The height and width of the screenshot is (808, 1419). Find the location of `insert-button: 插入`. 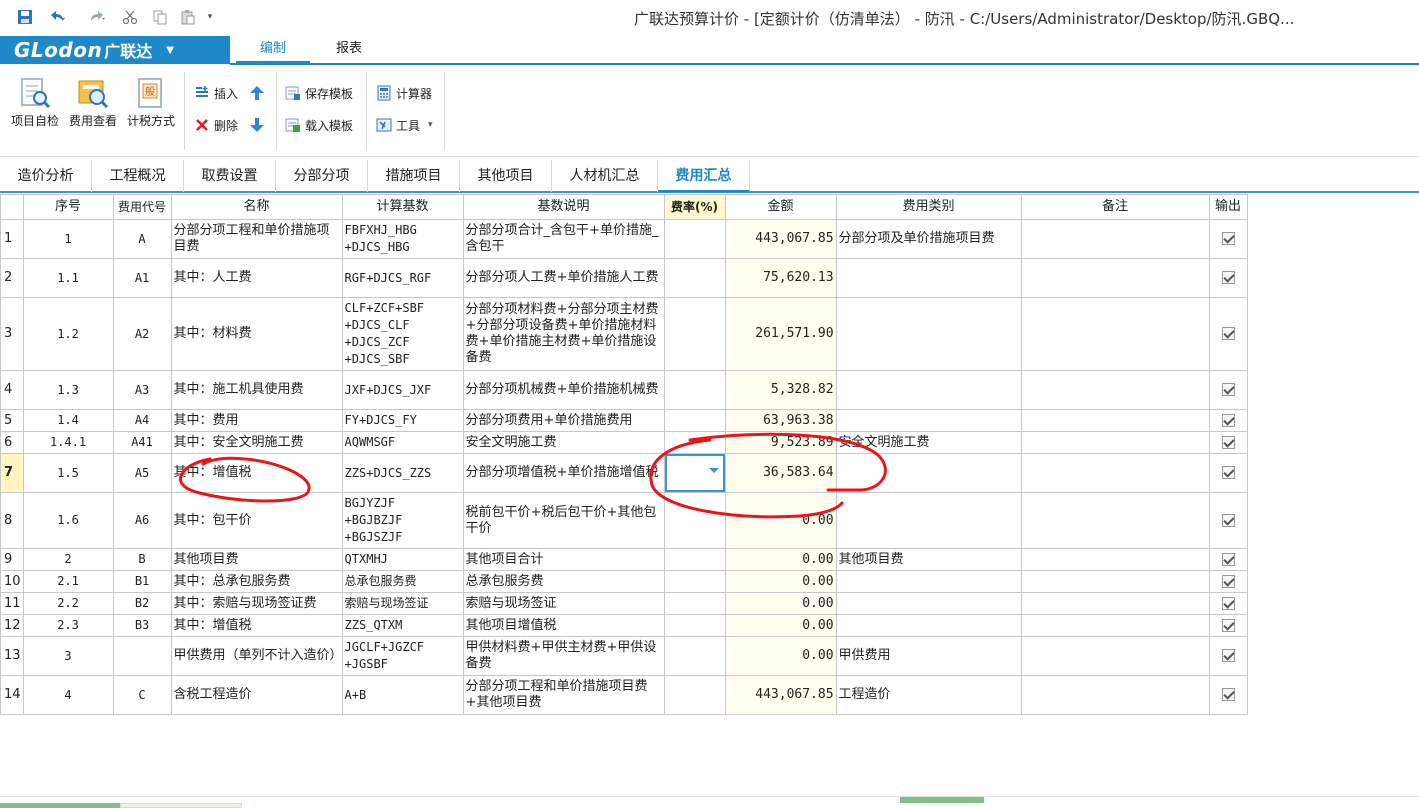

insert-button: 插入 is located at coordinates (216, 93).